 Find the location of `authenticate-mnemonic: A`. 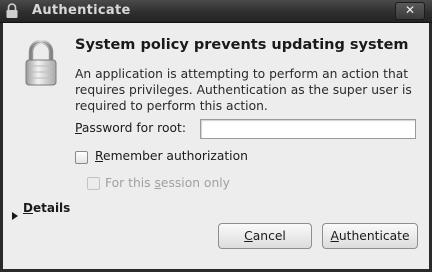

authenticate-mnemonic: A is located at coordinates (334, 236).